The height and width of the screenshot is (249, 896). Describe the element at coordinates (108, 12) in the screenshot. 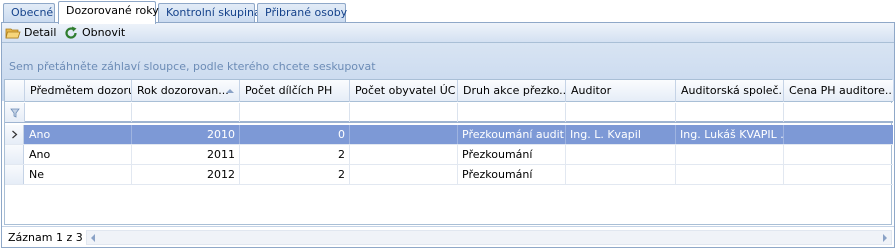

I see `tab-dozorovane-roky: Dozorované roky` at that location.